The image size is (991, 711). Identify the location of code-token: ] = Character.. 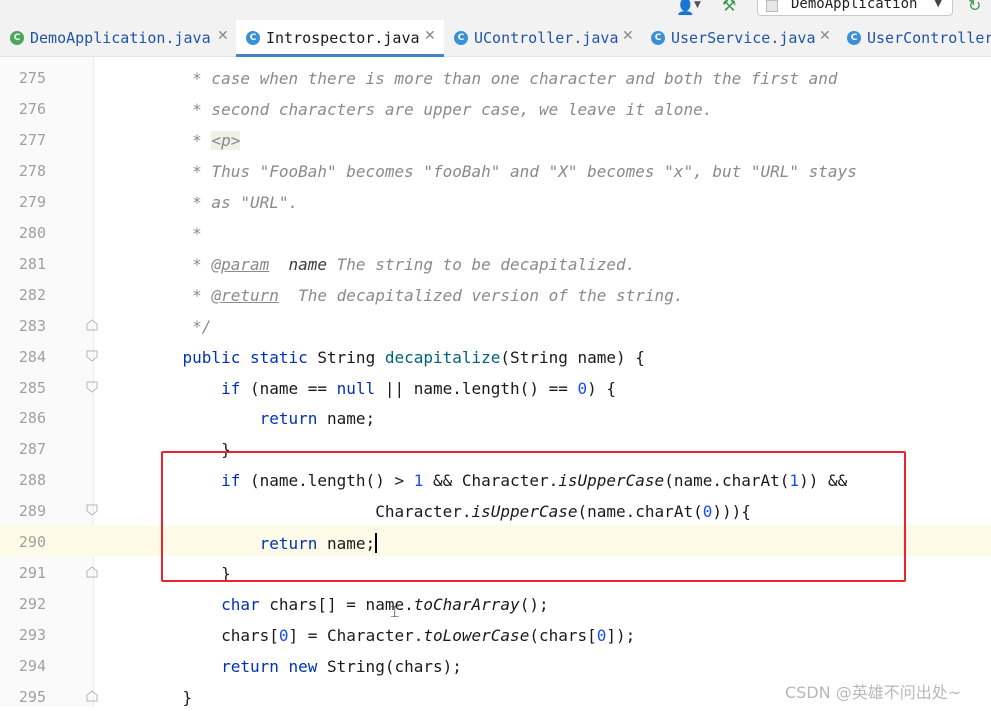
(356, 636).